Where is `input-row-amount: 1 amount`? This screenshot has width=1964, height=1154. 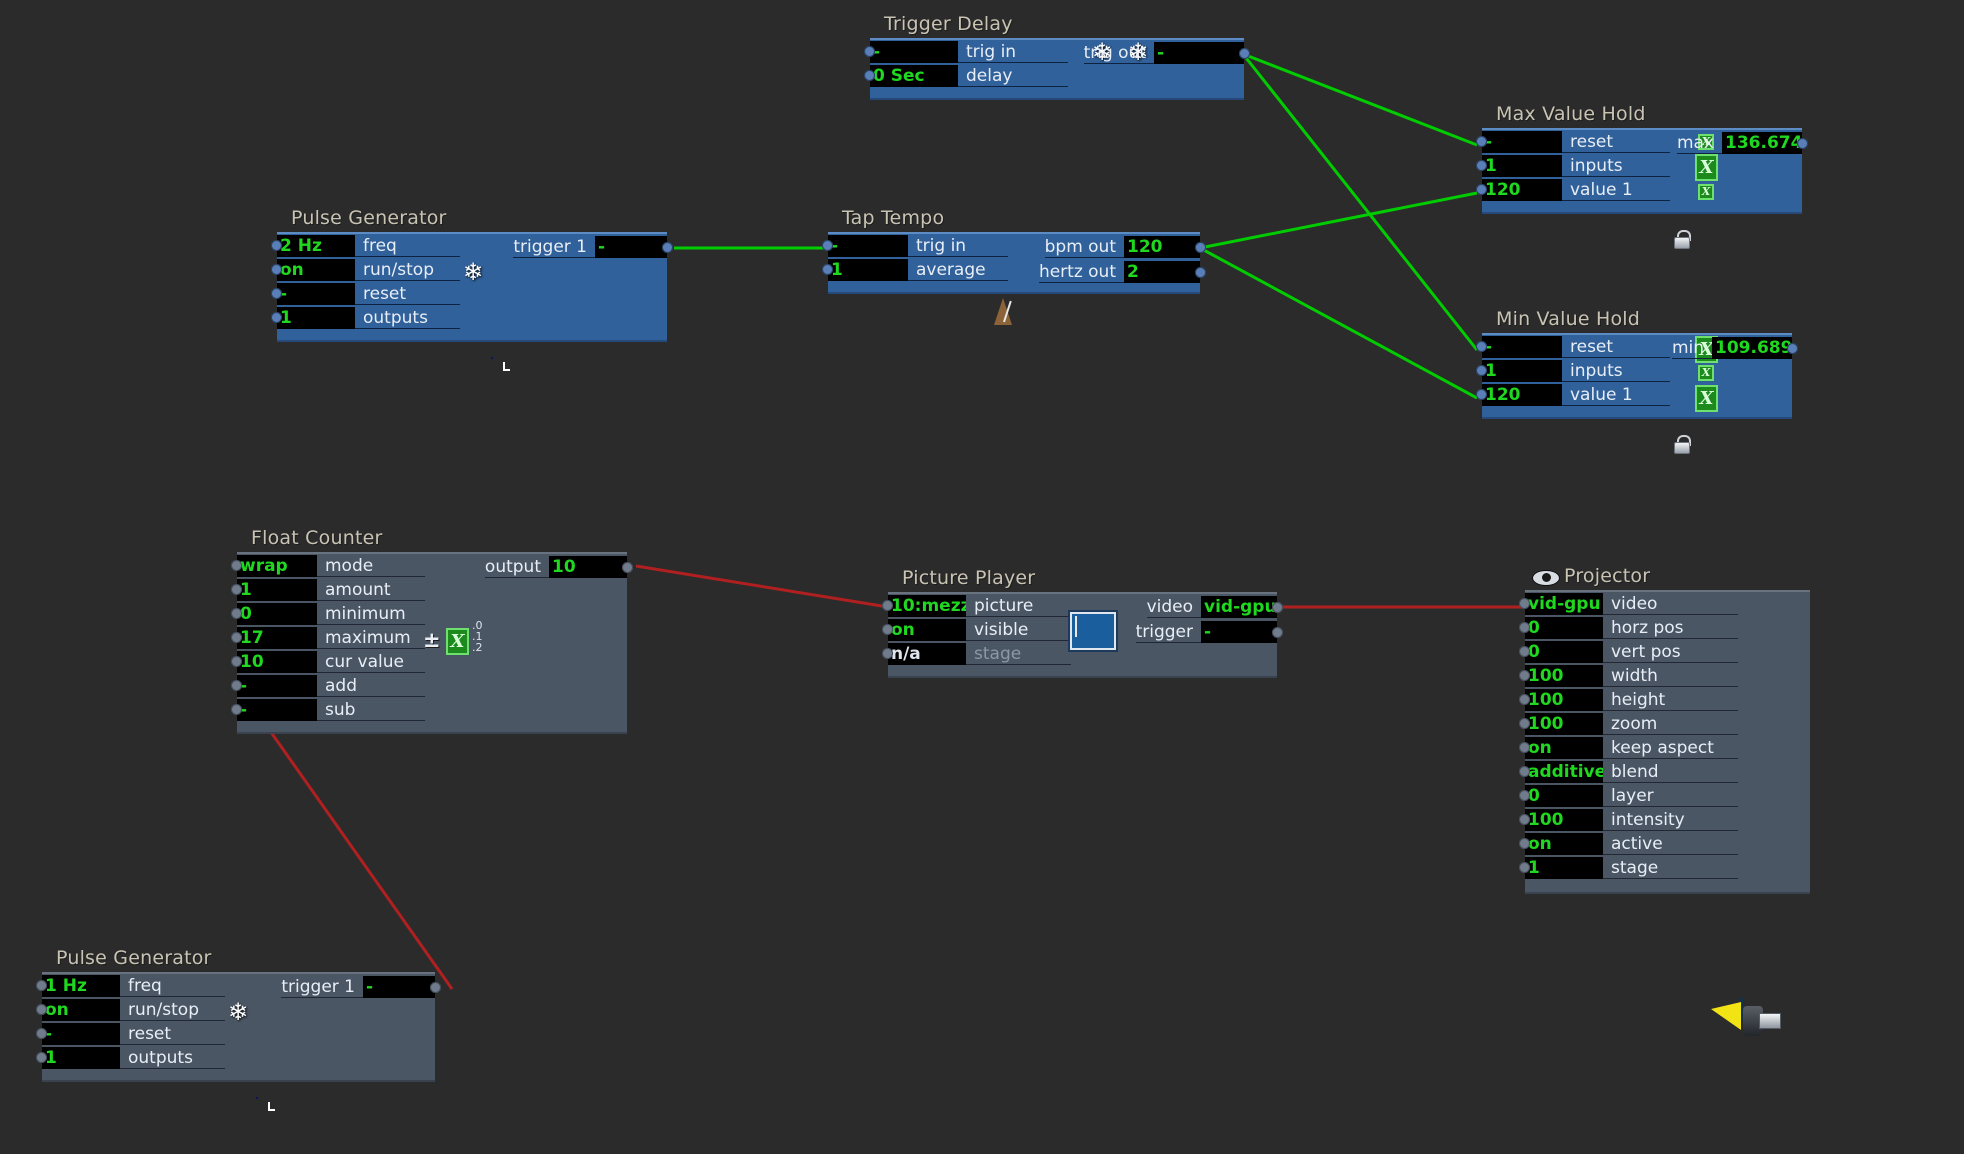 input-row-amount: 1 amount is located at coordinates (334, 590).